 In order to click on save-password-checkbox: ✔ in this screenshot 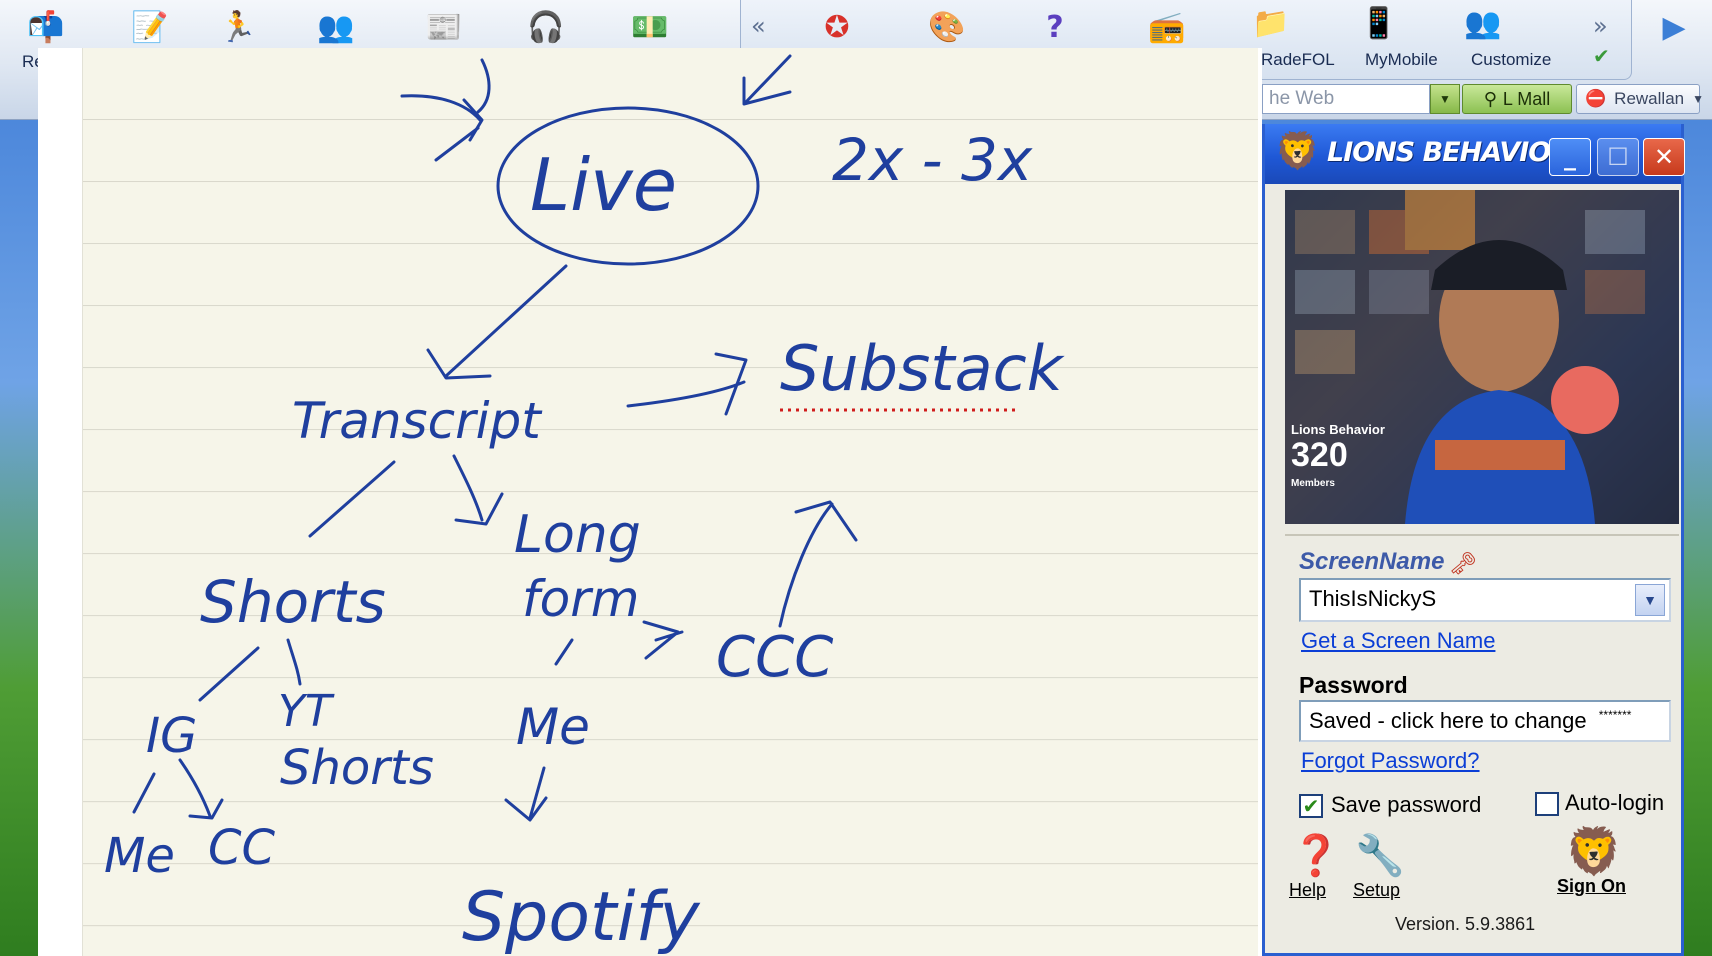, I will do `click(1311, 806)`.